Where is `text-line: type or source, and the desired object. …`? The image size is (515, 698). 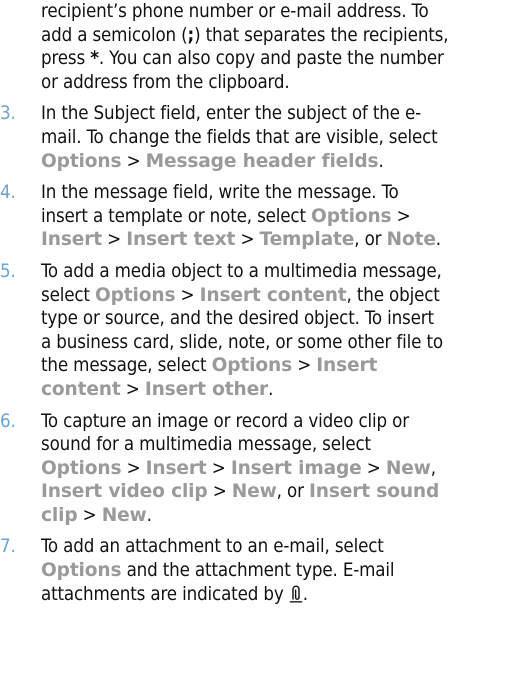 text-line: type or source, and the desired object. … is located at coordinates (257, 319).